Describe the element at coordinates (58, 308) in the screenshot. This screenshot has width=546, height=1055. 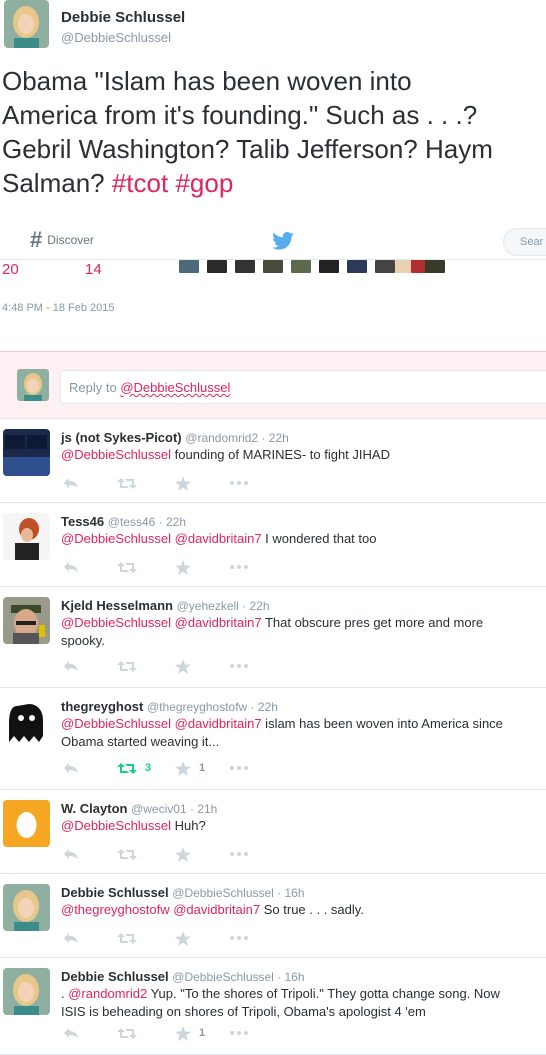
I see `tweet-timestamp: 4:48 PM - 18 Feb 2015` at that location.